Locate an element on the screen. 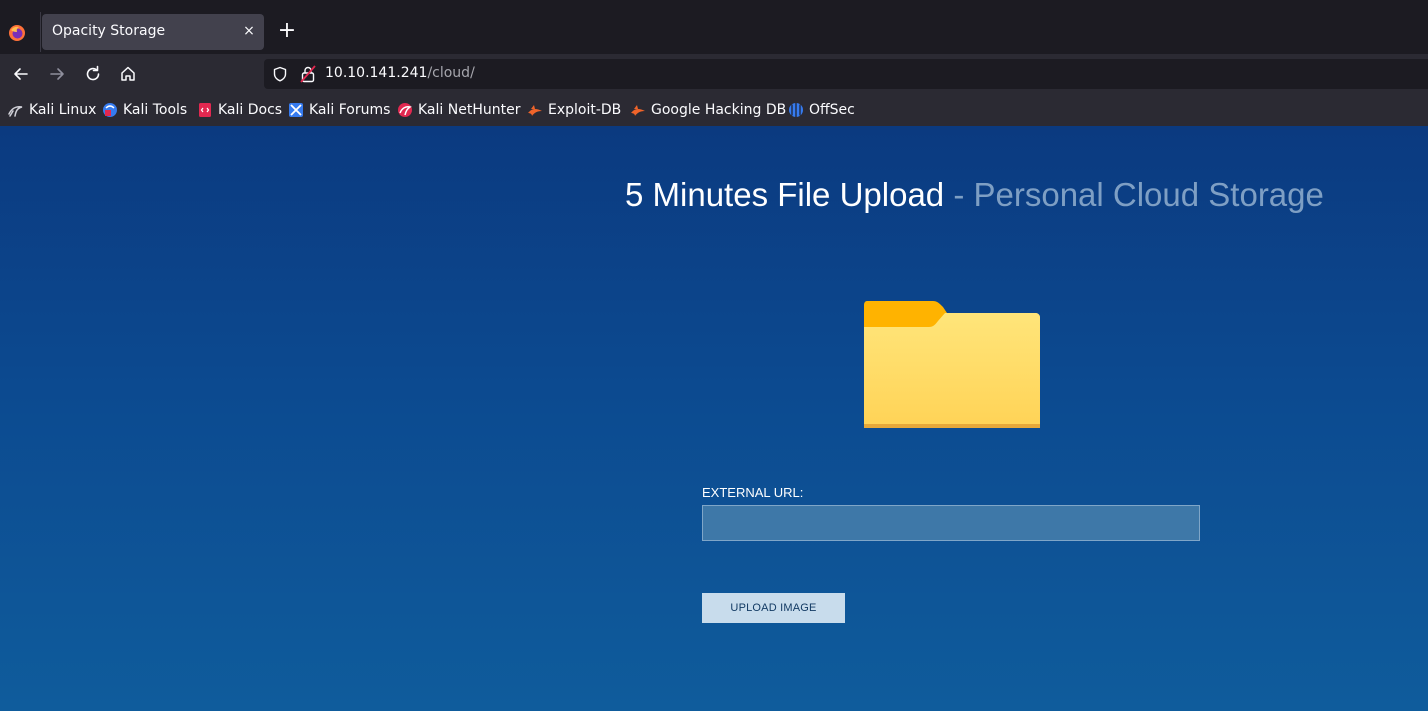  navigation-bar: 10.10.141.241/cloud/ is located at coordinates (714, 74).